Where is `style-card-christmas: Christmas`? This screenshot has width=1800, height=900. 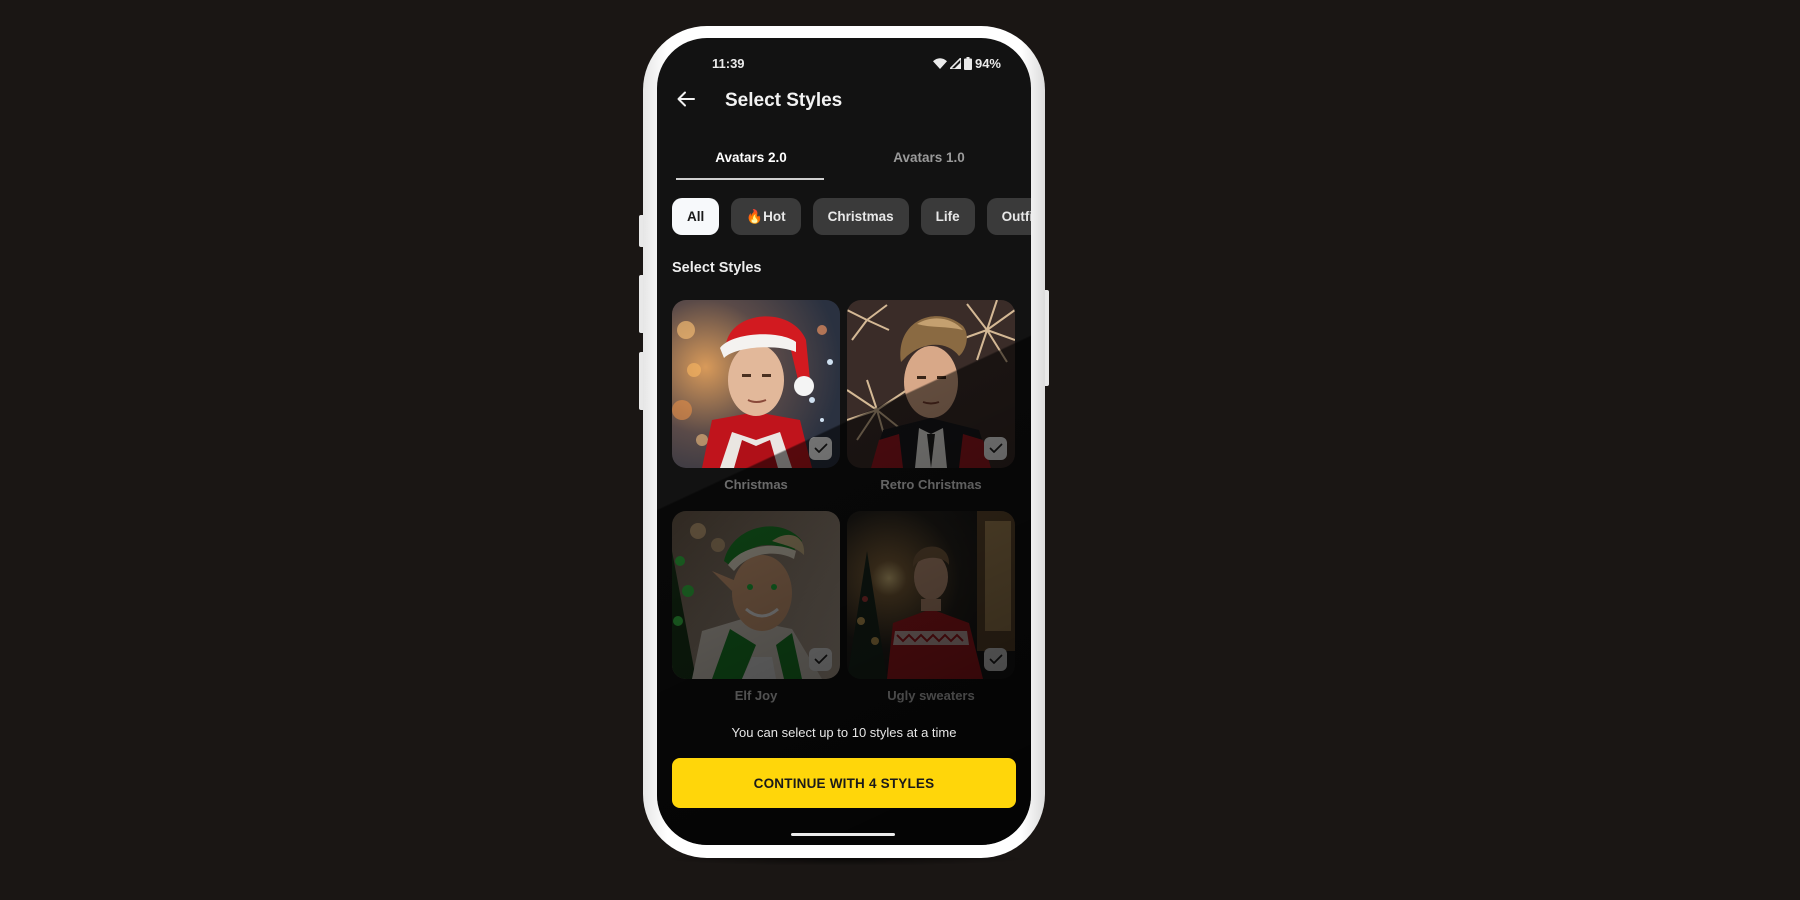 style-card-christmas: Christmas is located at coordinates (756, 397).